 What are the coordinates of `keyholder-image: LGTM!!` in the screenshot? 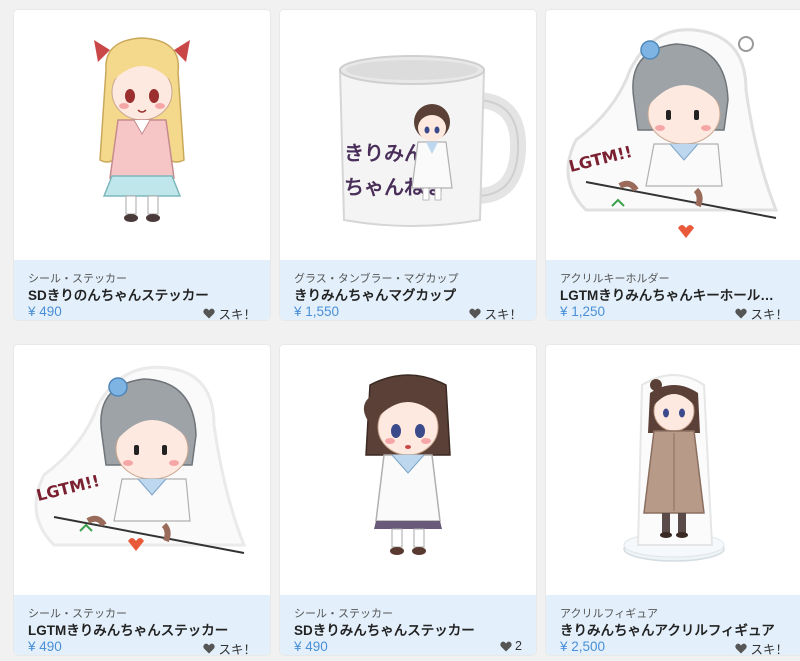 It's located at (672, 133).